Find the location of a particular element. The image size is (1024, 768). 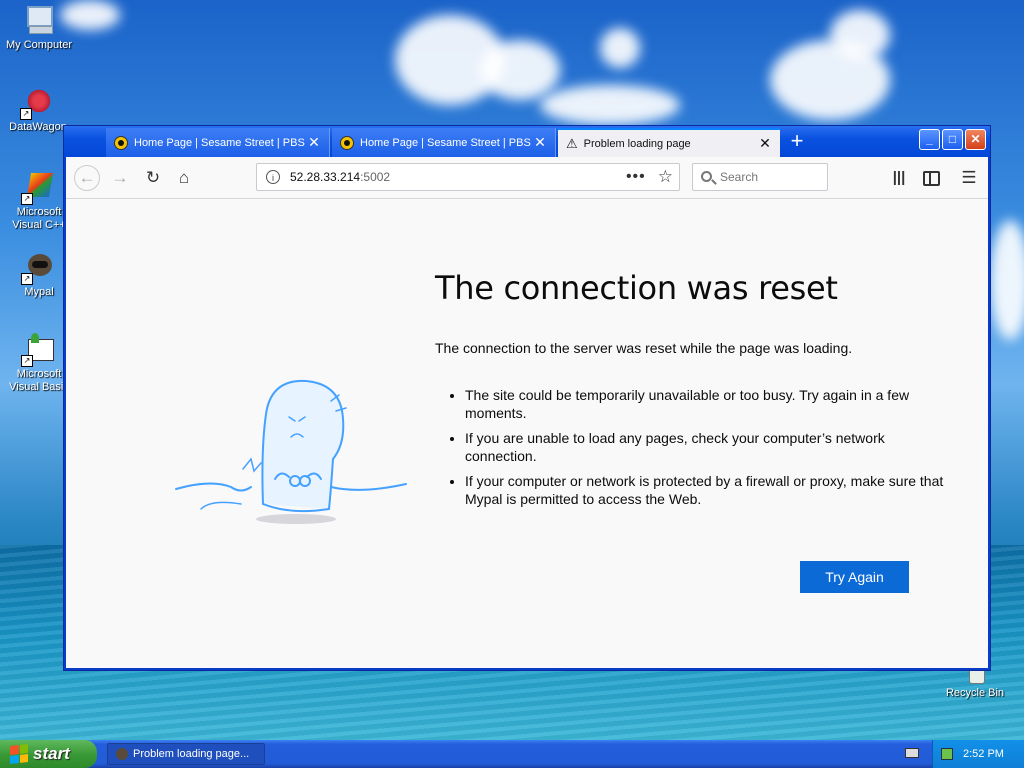

tab-sesame-street-2: Home Page | Sesame Street | PBS ✕ is located at coordinates (444, 142).